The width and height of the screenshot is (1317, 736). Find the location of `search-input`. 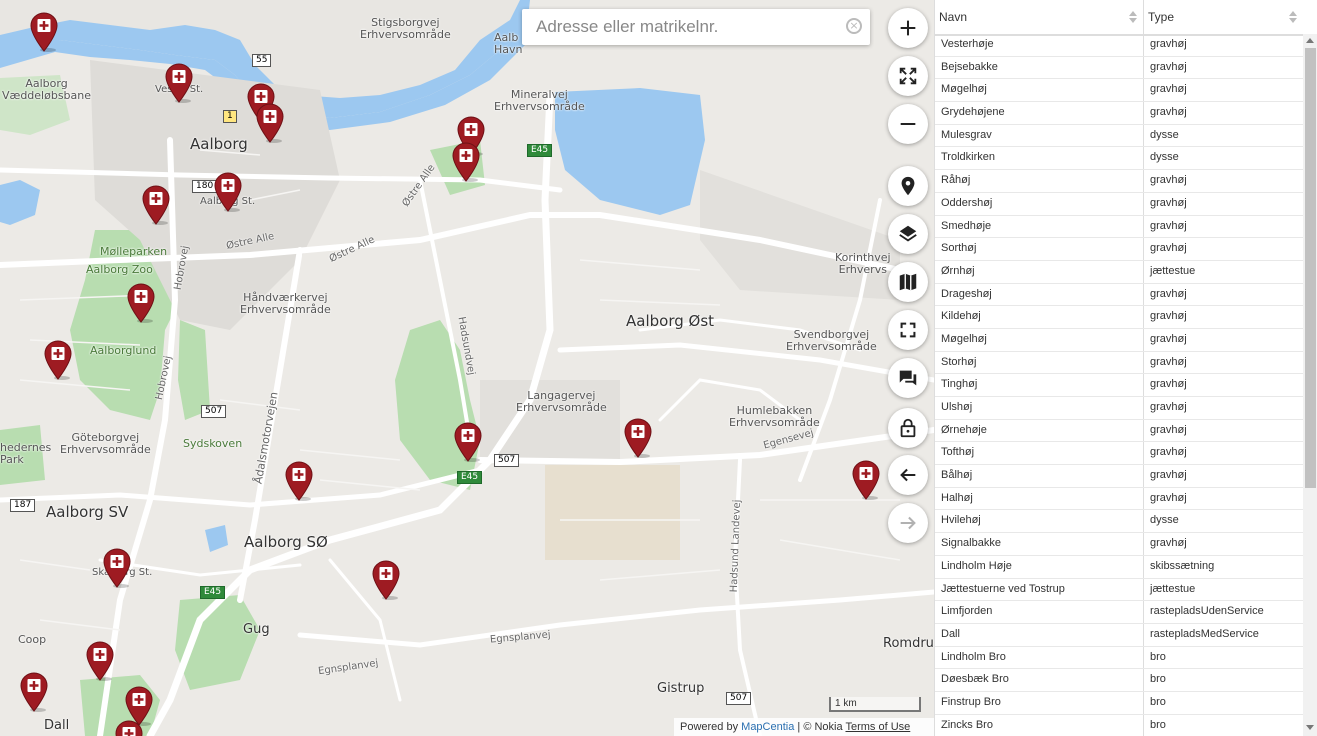

search-input is located at coordinates (686, 27).